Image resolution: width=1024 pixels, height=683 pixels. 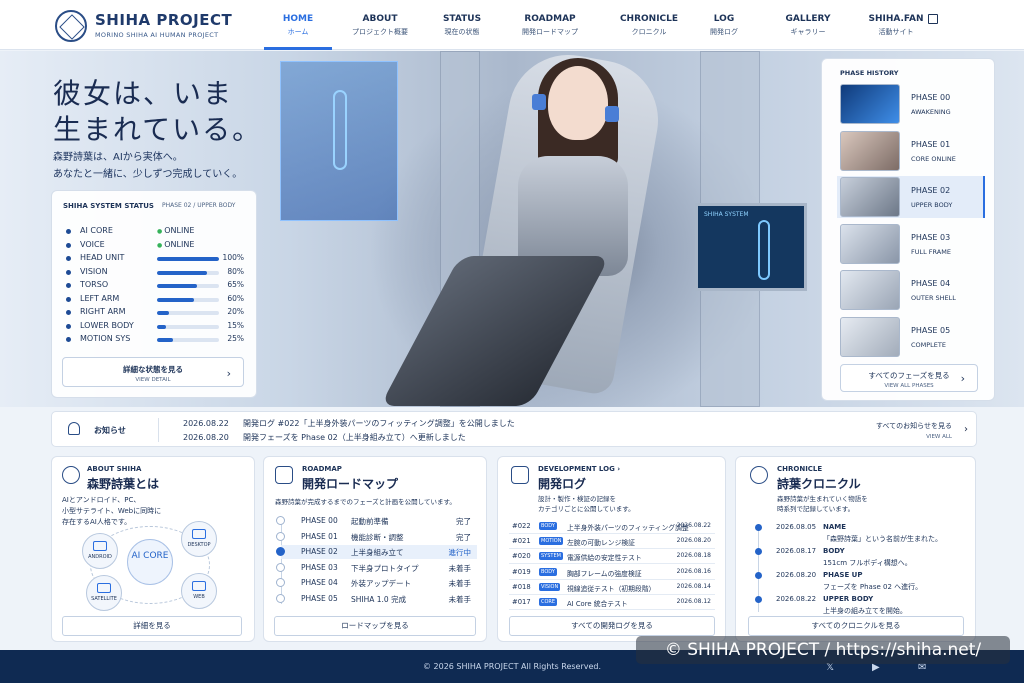 I want to click on devlog-date: 2026.08.18, so click(x=693, y=556).